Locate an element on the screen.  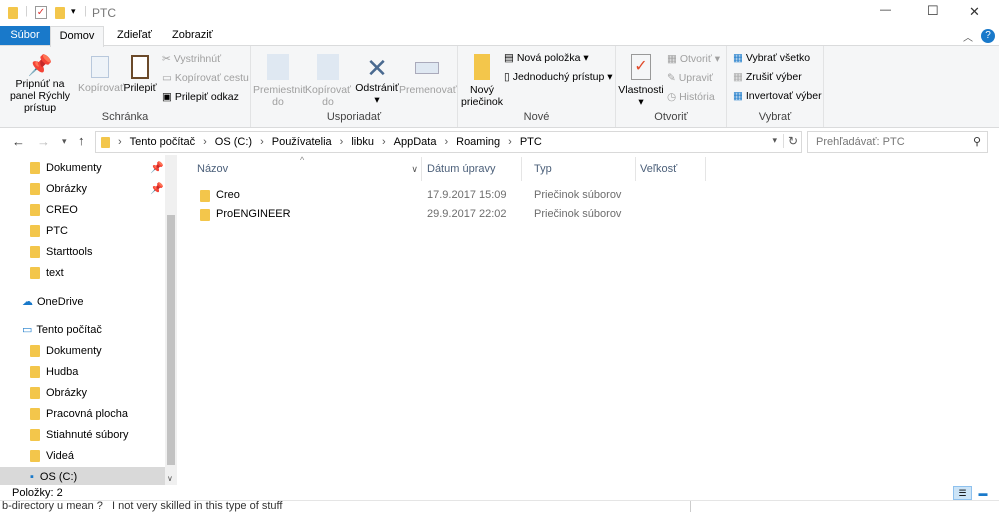
recent-locations-button: ▾ is located at coordinates (64, 141).